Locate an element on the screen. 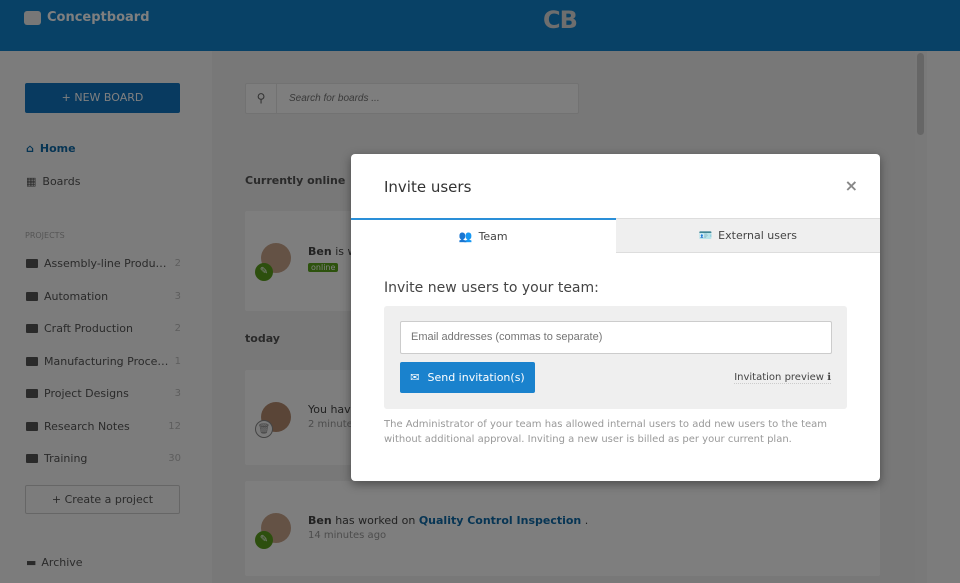 Image resolution: width=960 pixels, height=583 pixels. send-label: Send invitation(s) is located at coordinates (476, 377).